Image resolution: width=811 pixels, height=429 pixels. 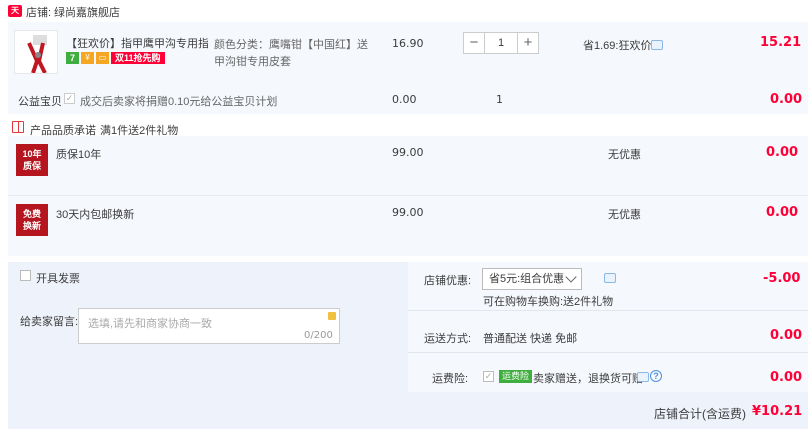 What do you see at coordinates (102, 58) in the screenshot?
I see `card-badge-icon: ▭` at bounding box center [102, 58].